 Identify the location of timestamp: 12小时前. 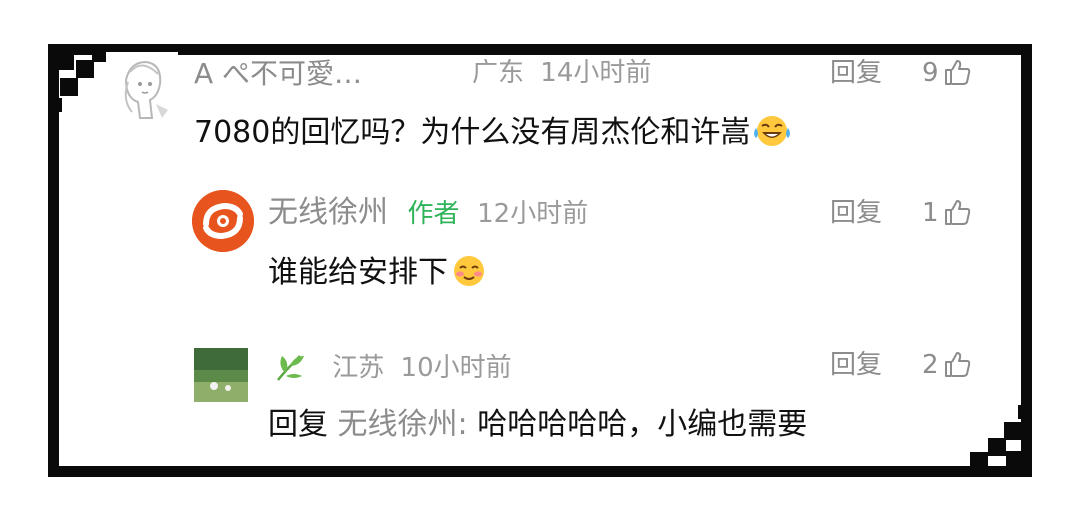
(533, 214).